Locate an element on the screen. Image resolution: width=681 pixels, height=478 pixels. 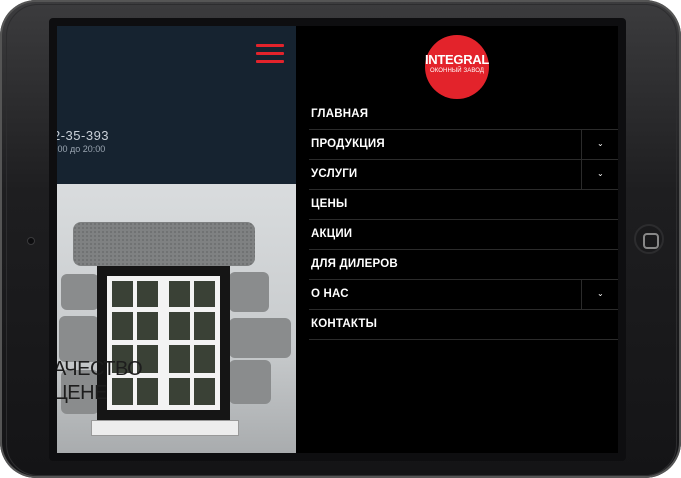
menu-item-label: УСЛУГИ is located at coordinates (334, 174).